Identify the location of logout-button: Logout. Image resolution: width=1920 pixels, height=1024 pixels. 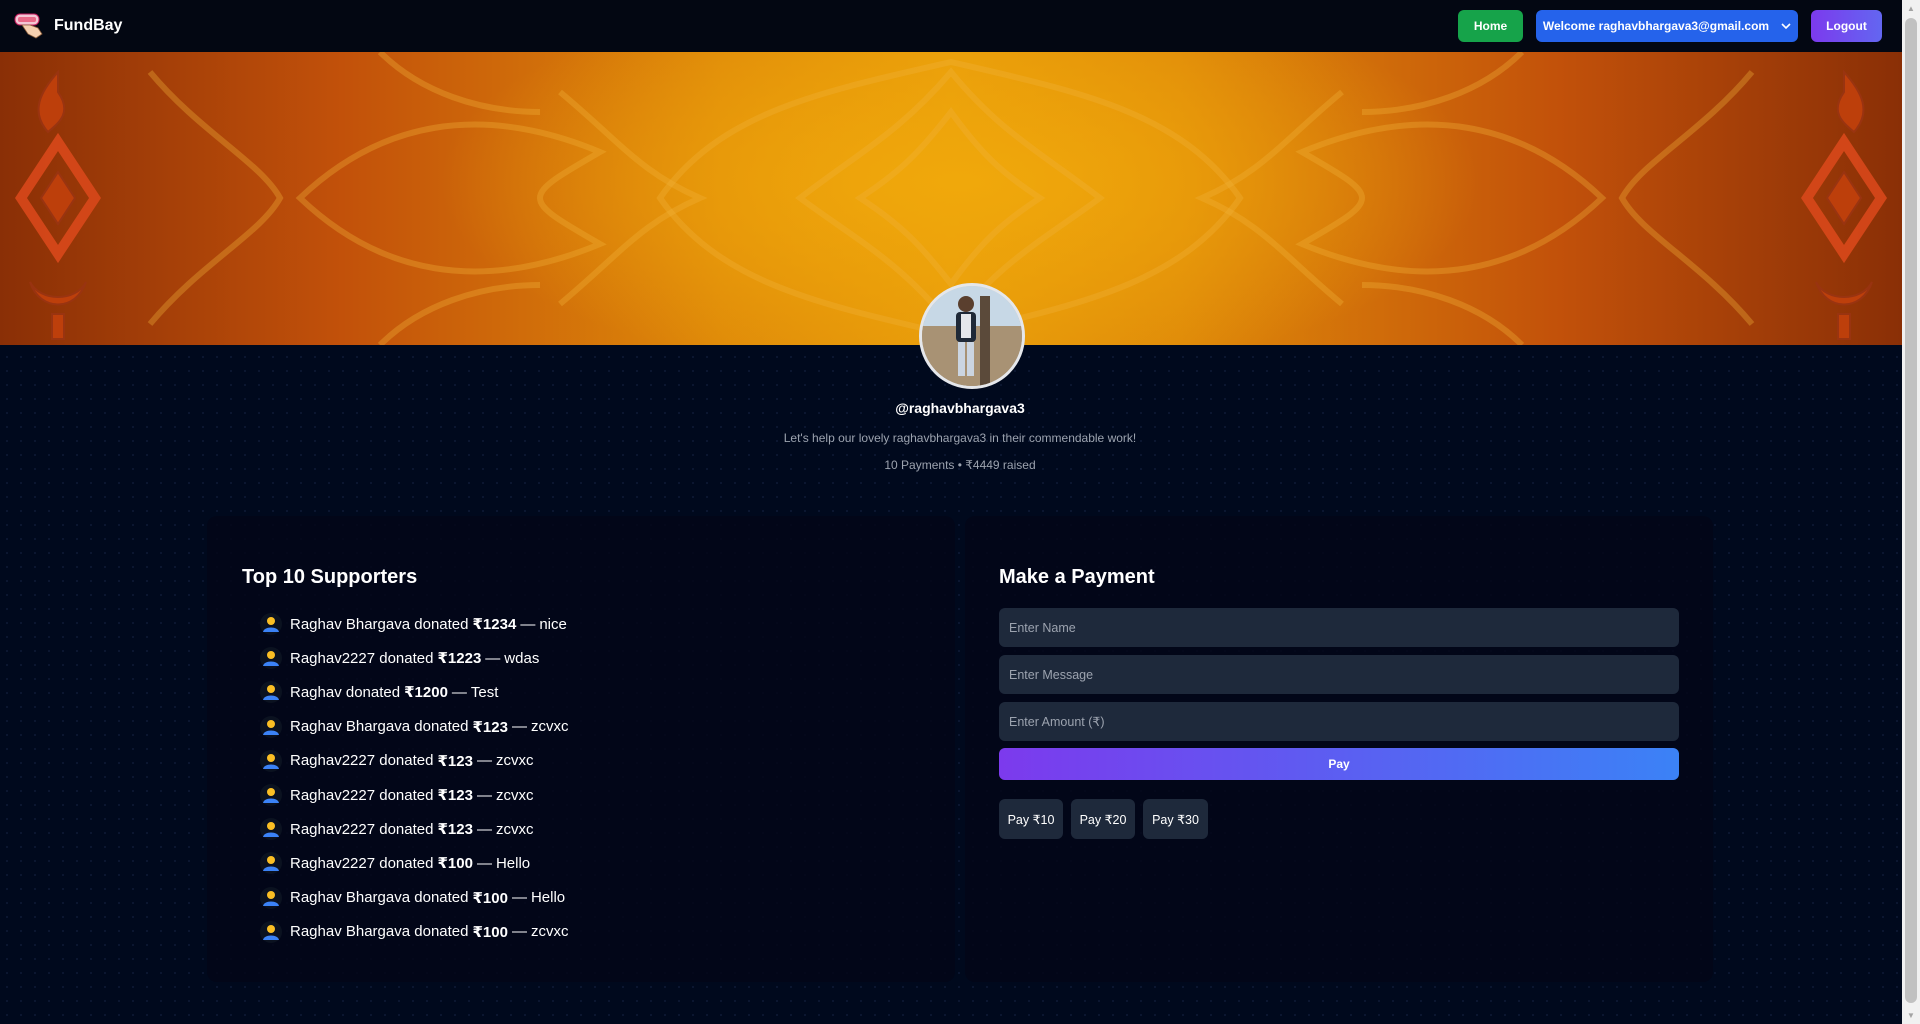
(1846, 26).